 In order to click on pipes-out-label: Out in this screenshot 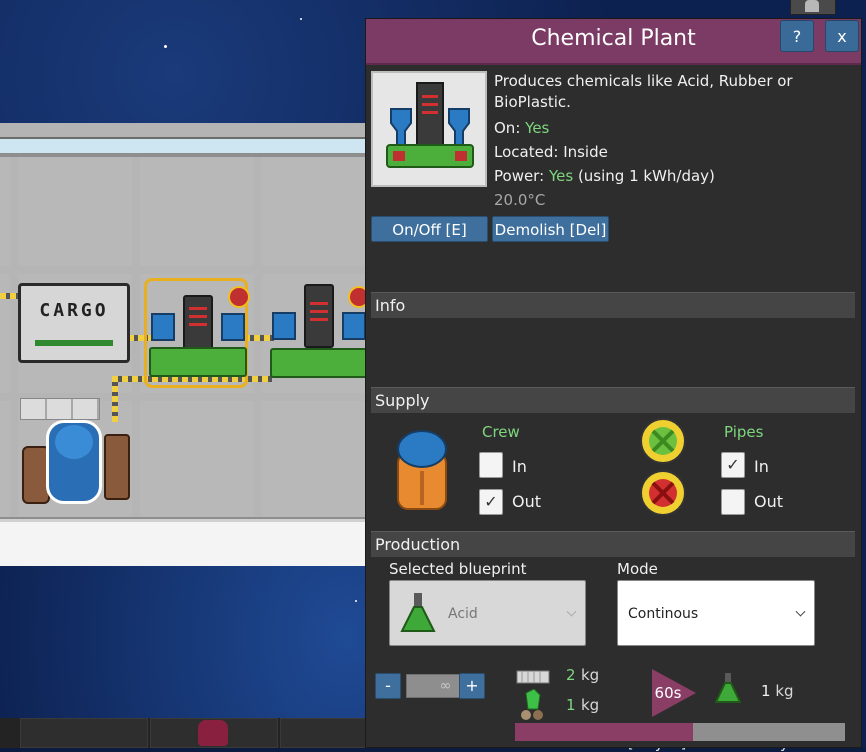, I will do `click(769, 501)`.